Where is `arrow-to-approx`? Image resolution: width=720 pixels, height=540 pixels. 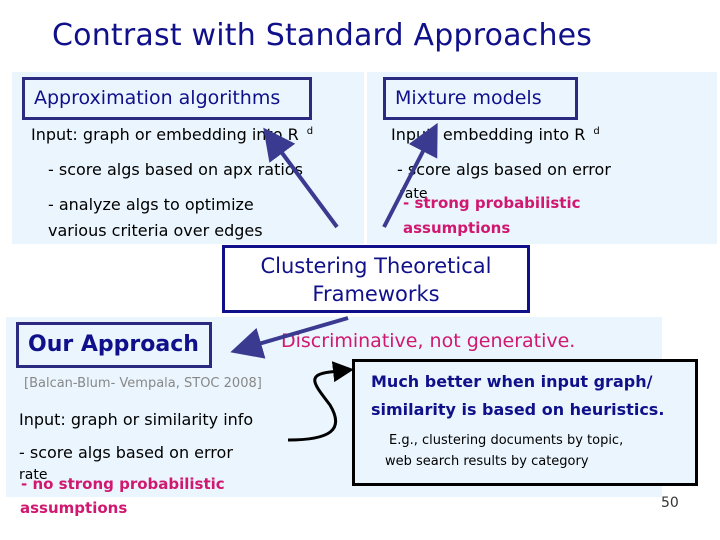
arrow-to-approx is located at coordinates (301, 178).